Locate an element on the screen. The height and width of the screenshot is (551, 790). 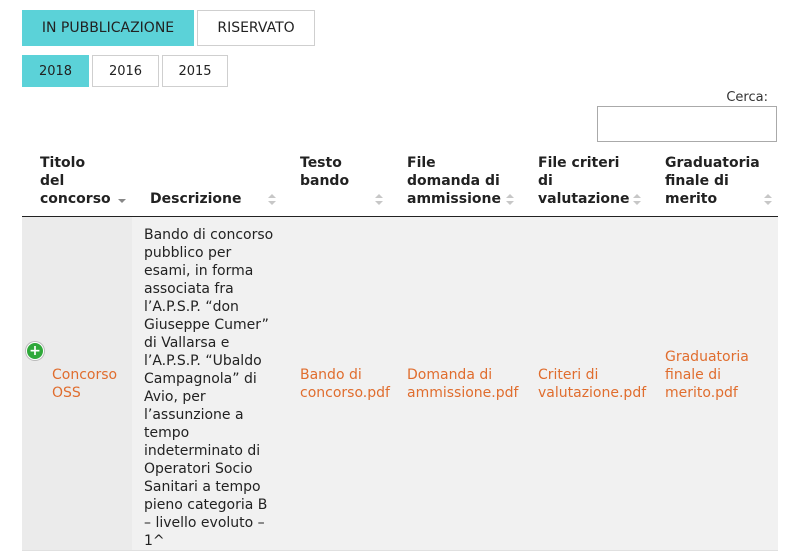
column-header-descrizione: Descrizione is located at coordinates (207, 183).